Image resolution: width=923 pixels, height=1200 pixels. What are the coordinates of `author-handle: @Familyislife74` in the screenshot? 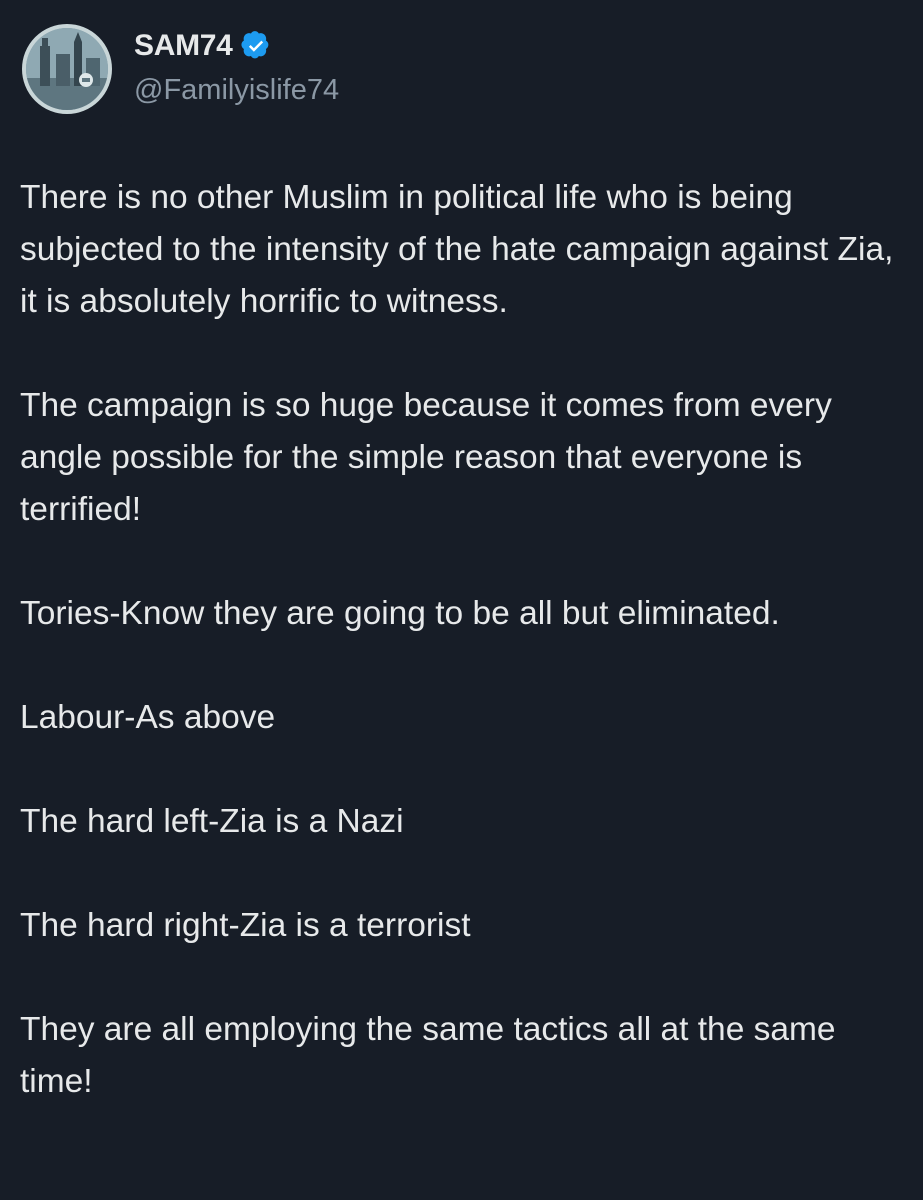 It's located at (236, 90).